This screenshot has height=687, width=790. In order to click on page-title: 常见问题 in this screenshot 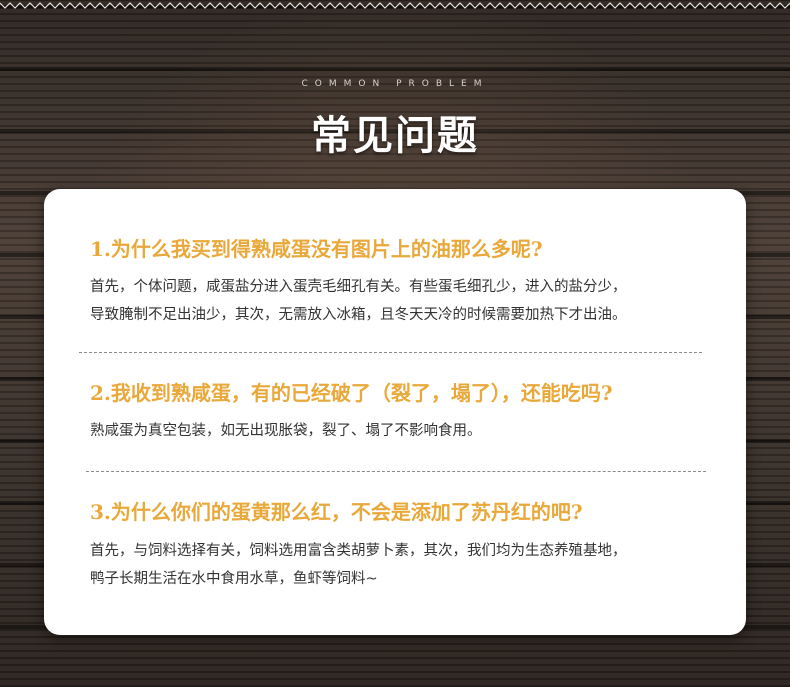, I will do `click(395, 135)`.